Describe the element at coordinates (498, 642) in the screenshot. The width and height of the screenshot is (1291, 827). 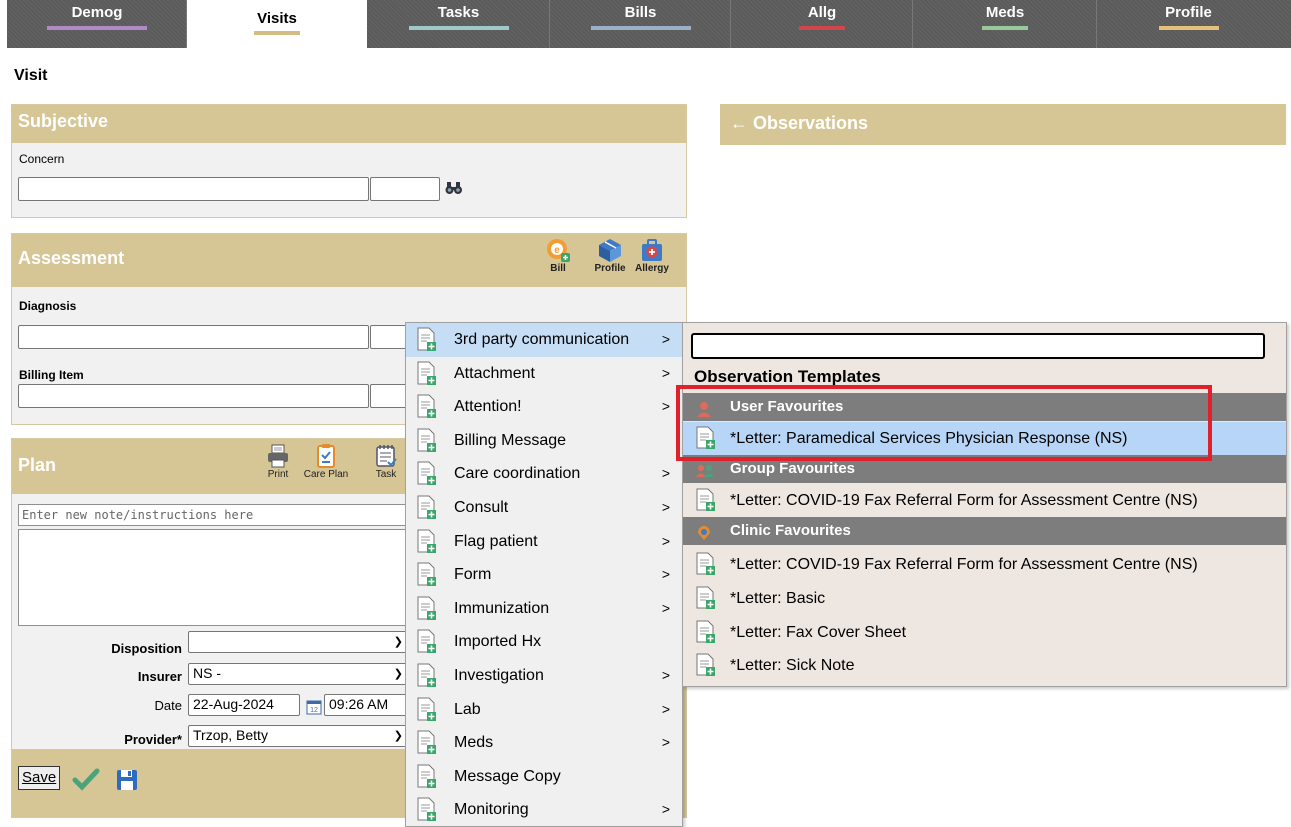
I see `menu-item-label: Imported Hx` at that location.